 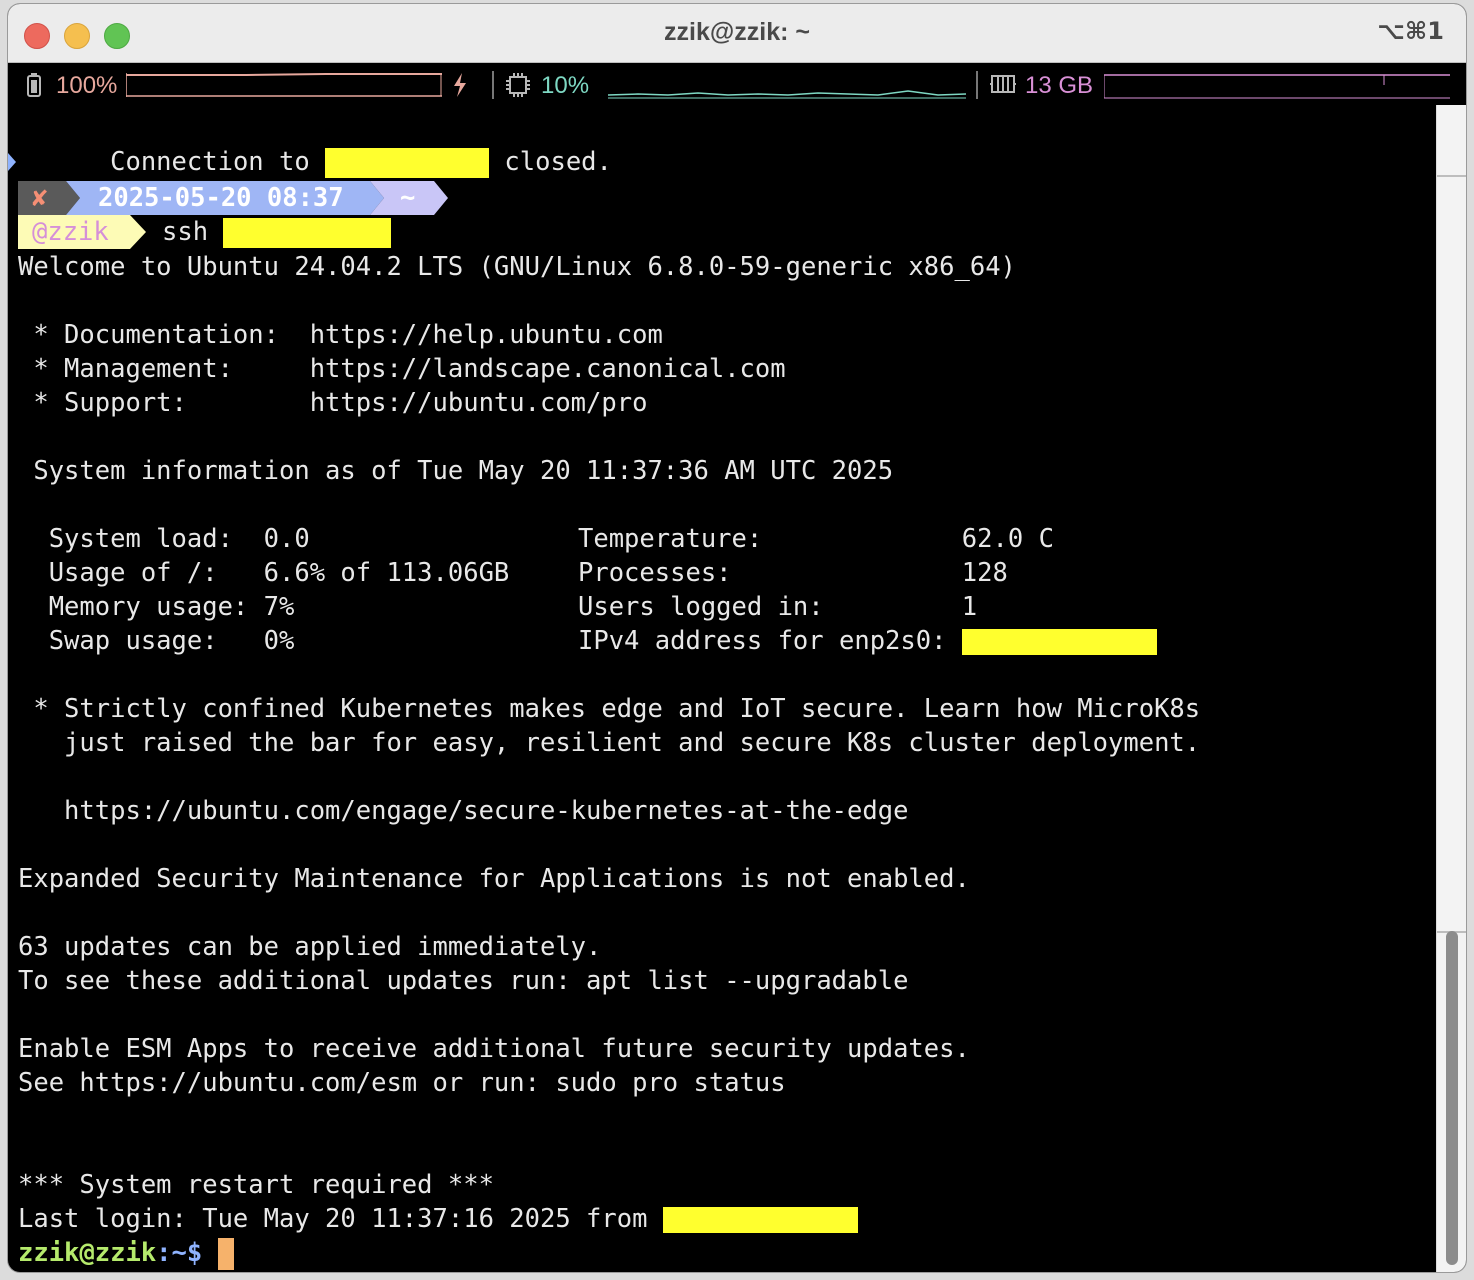 What do you see at coordinates (737, 84) in the screenshot?
I see `status-bar: 100% 10% 13 GB` at bounding box center [737, 84].